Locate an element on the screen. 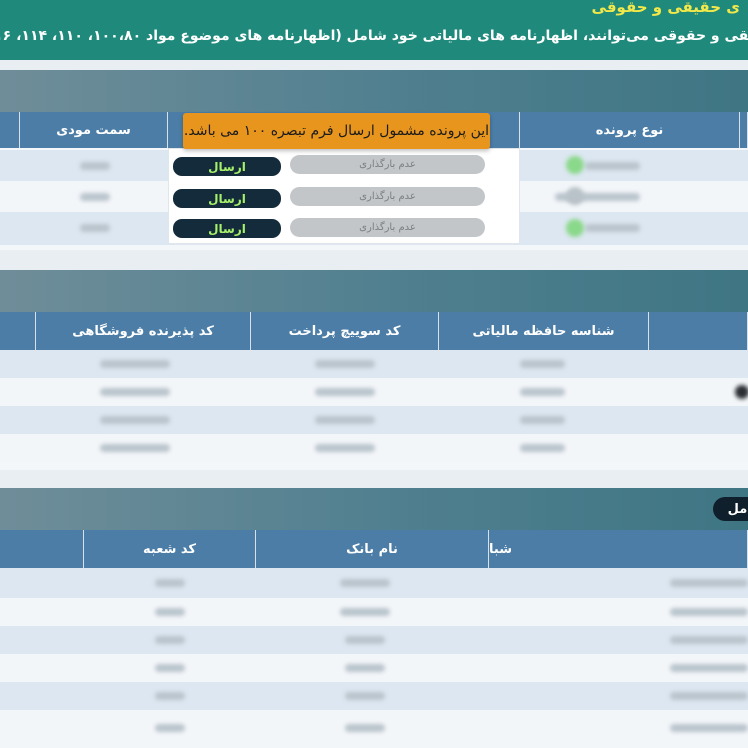 The image size is (748, 748). header-case-type: نوع پرونده is located at coordinates (630, 130).